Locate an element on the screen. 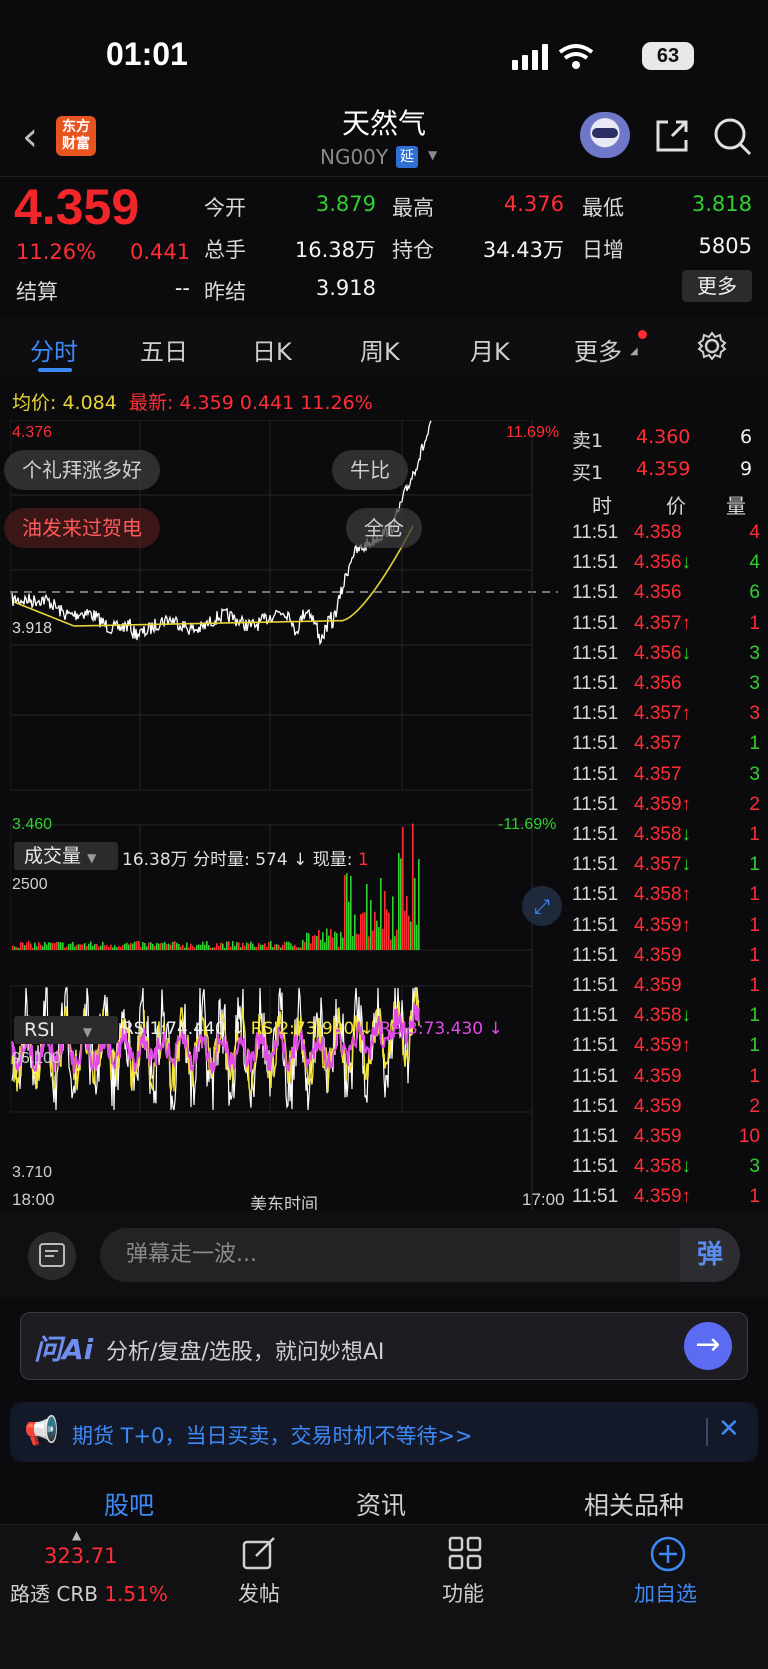  tab-weekly-k: 周K is located at coordinates (380, 349).